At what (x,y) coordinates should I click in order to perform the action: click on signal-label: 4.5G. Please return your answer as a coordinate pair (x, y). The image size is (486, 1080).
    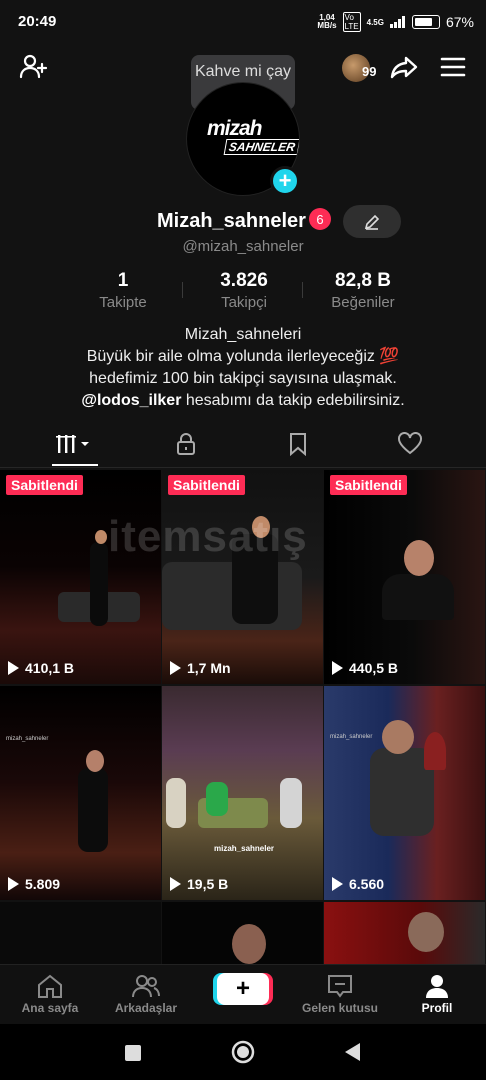
    Looking at the image, I should click on (375, 22).